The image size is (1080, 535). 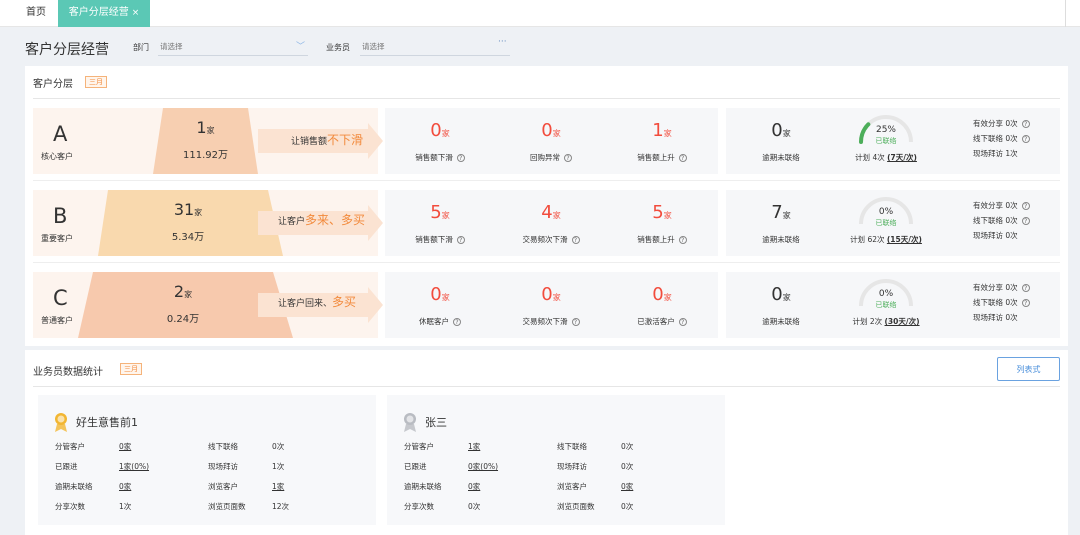 I want to click on overdue-value: 7家, so click(x=781, y=212).